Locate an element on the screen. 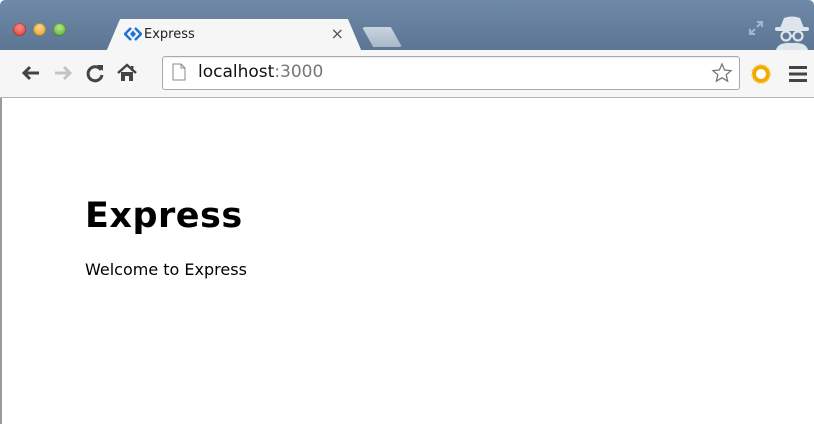  minimize-window-button is located at coordinates (39, 29).